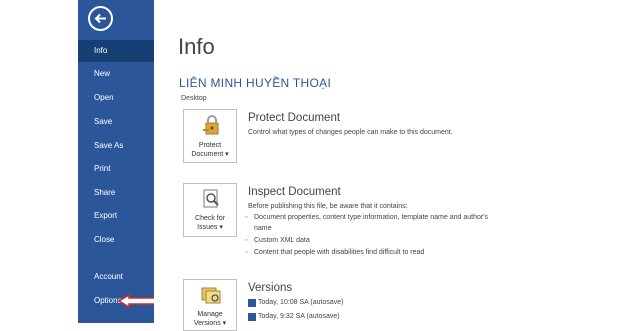 This screenshot has height=331, width=640. Describe the element at coordinates (299, 316) in the screenshot. I see `version-item-label: Today, 9:32 SA (autosave)` at that location.